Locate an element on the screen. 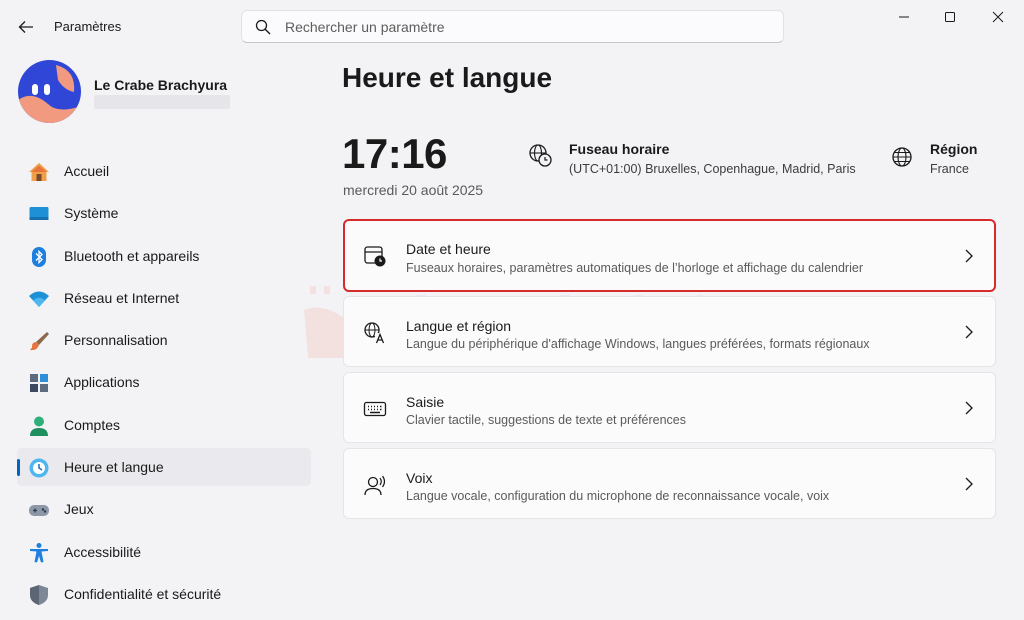 This screenshot has height=620, width=1024. timezone-title: Fuseau horaire is located at coordinates (619, 149).